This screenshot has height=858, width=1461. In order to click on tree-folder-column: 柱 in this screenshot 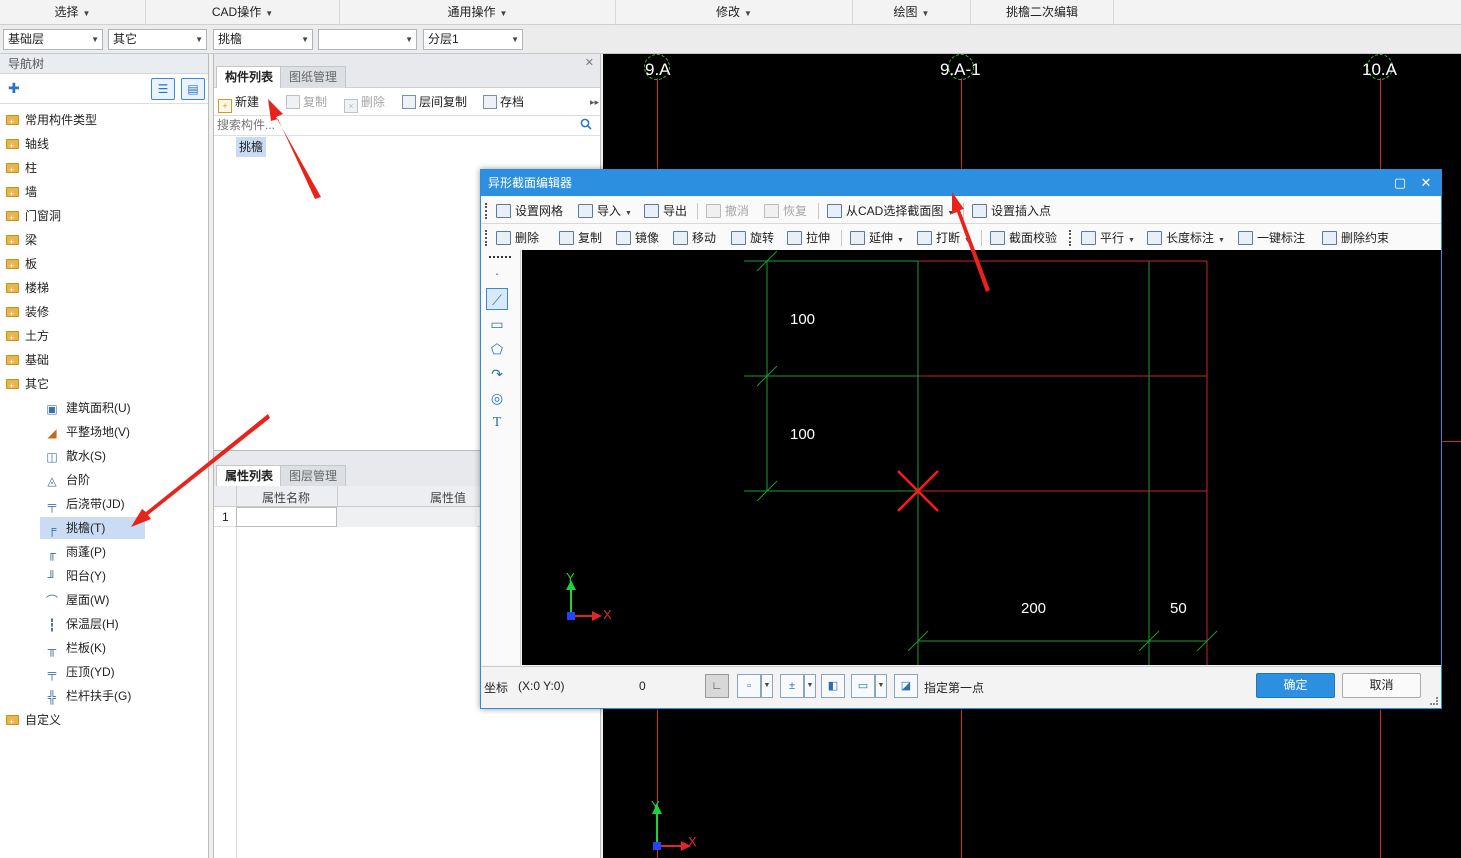, I will do `click(21, 169)`.